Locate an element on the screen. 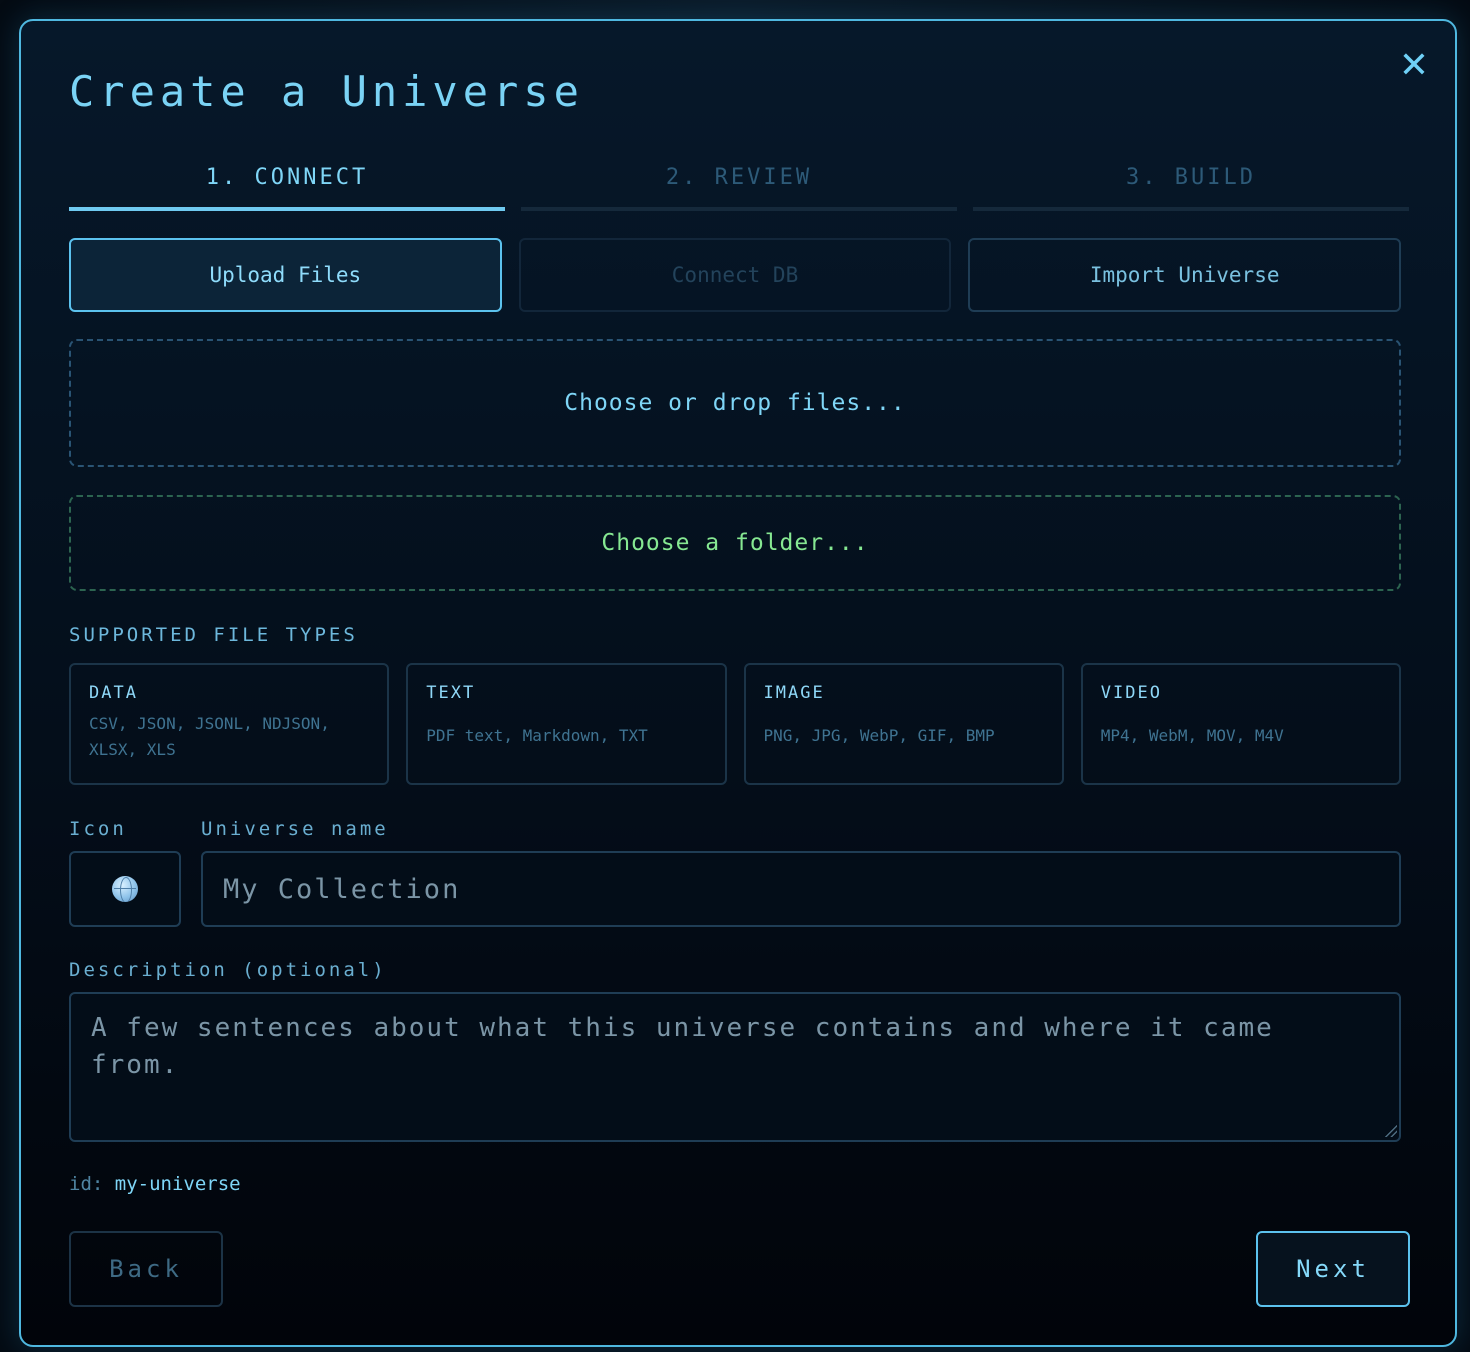 Image resolution: width=1470 pixels, height=1352 pixels. type-formats: PDF text, Markdown, TXT is located at coordinates (537, 735).